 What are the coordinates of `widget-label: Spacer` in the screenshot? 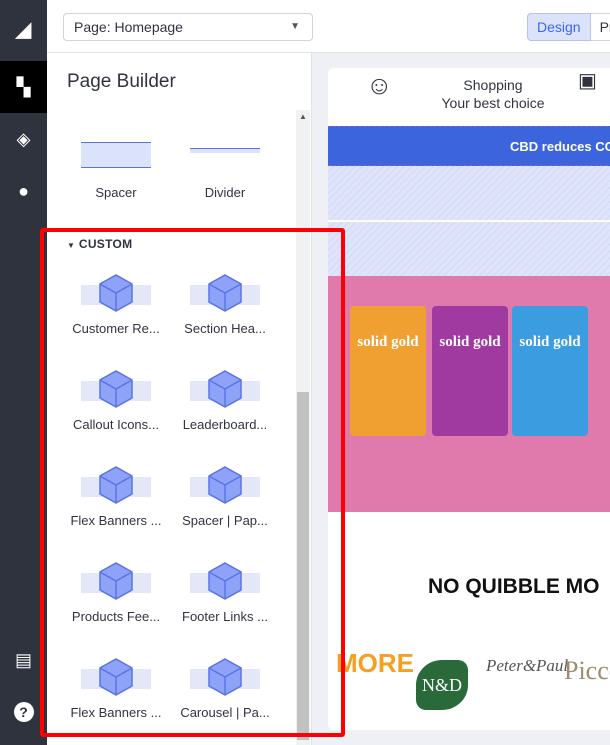 It's located at (116, 192).